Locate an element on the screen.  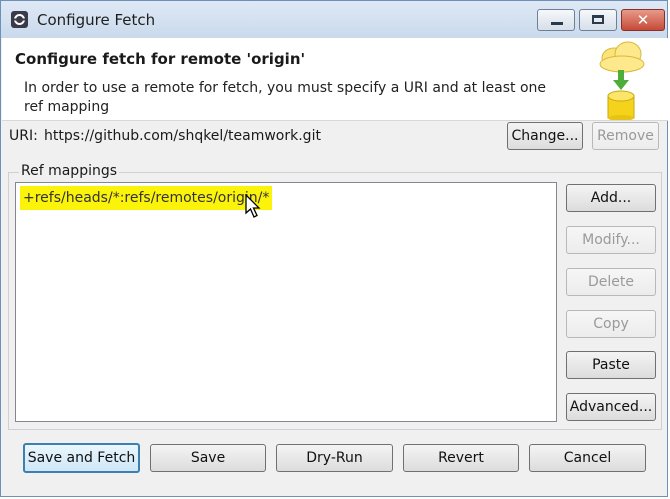
save-button: Save is located at coordinates (208, 458).